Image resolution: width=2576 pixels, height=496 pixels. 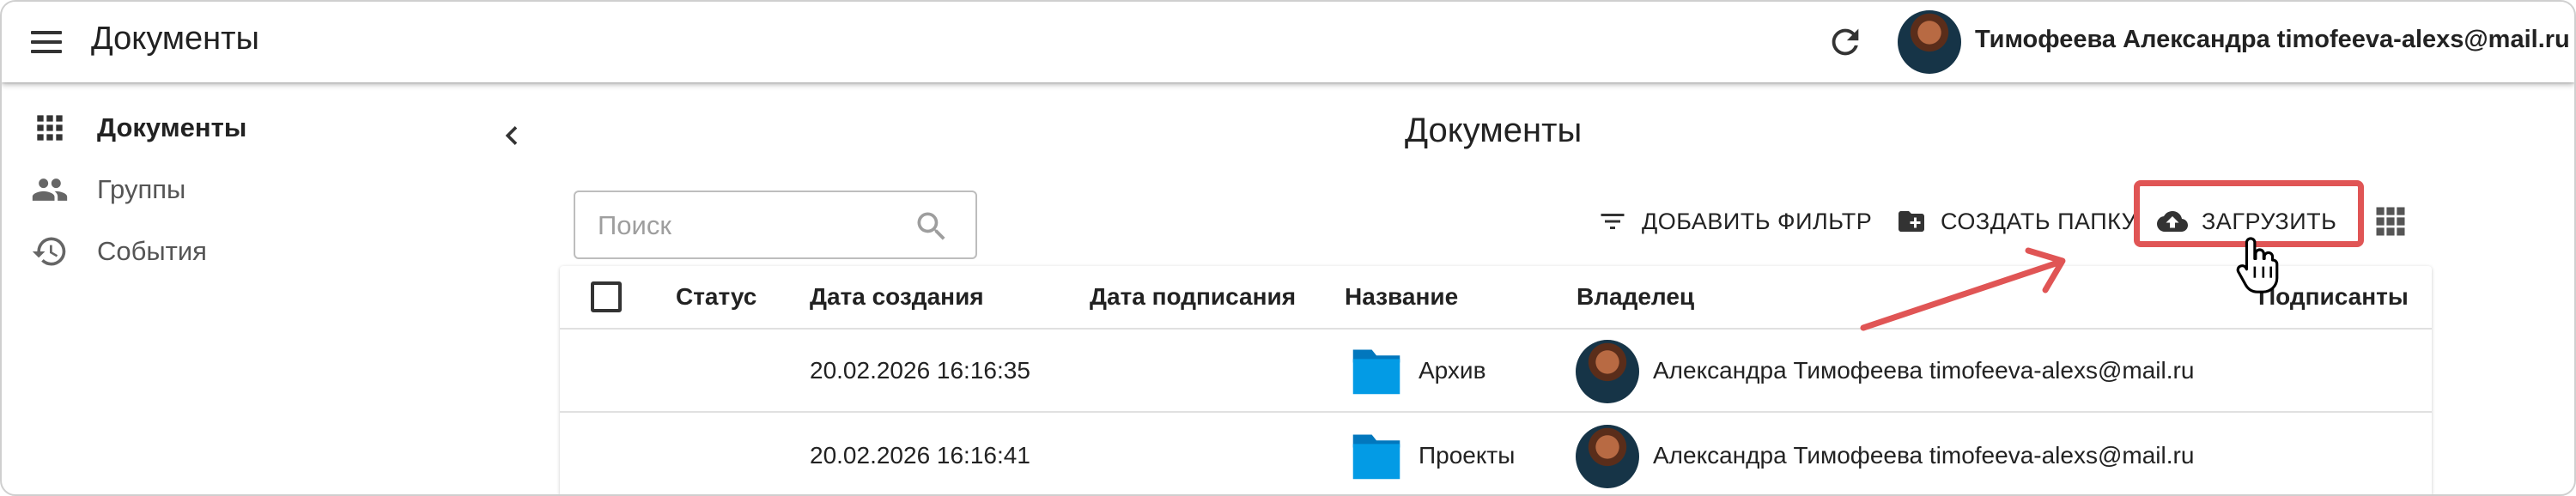 What do you see at coordinates (2039, 221) in the screenshot?
I see `create-folder-label: СОЗДАТЬ ПАПКУ` at bounding box center [2039, 221].